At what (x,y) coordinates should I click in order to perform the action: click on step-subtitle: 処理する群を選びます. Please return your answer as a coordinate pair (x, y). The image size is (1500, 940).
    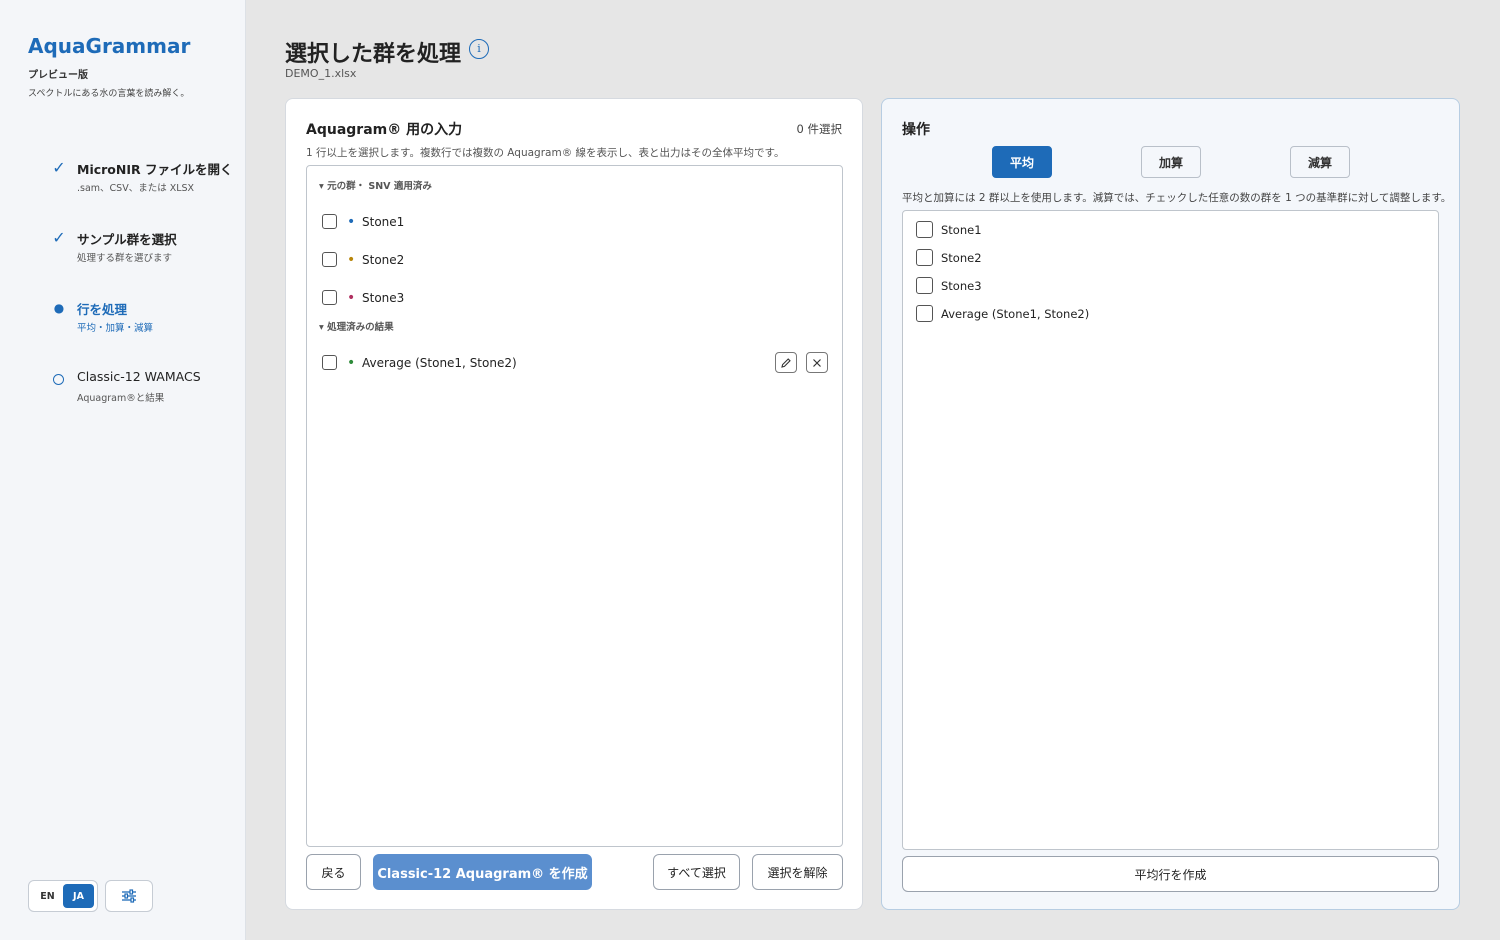
    Looking at the image, I should click on (125, 258).